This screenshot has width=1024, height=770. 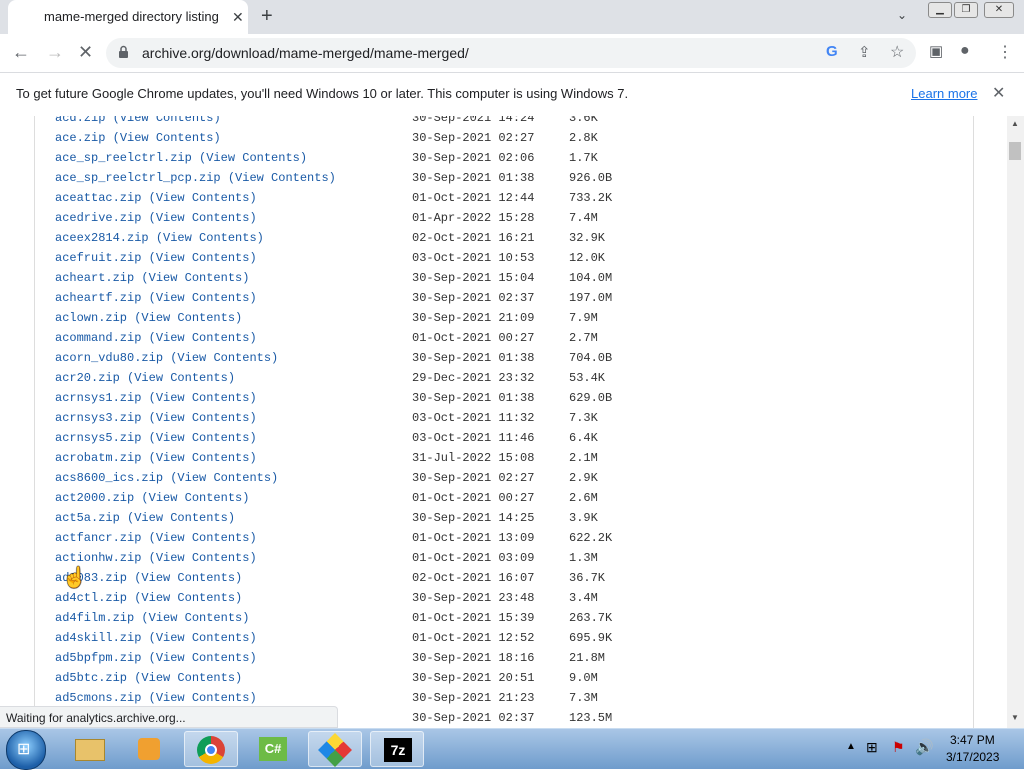 I want to click on cube-app-icon, so click(x=335, y=749).